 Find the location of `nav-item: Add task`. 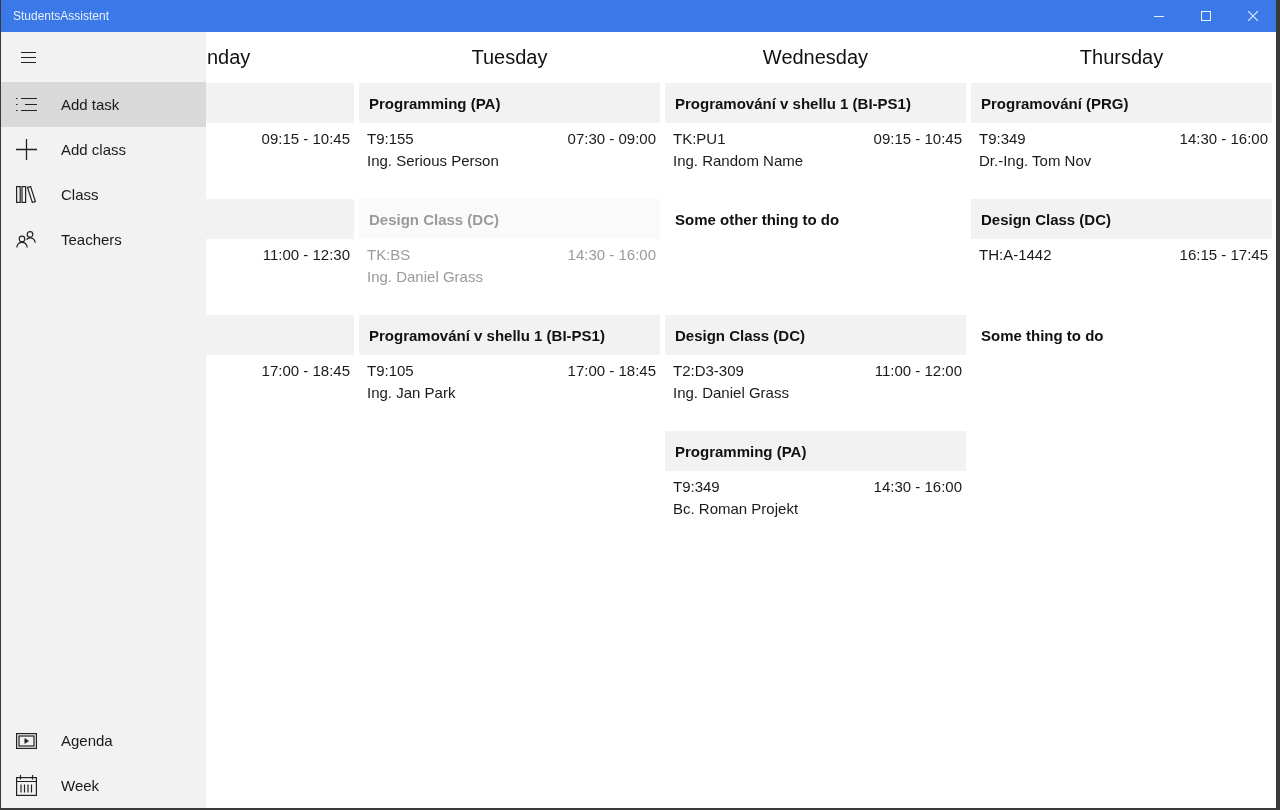

nav-item: Add task is located at coordinates (103, 104).